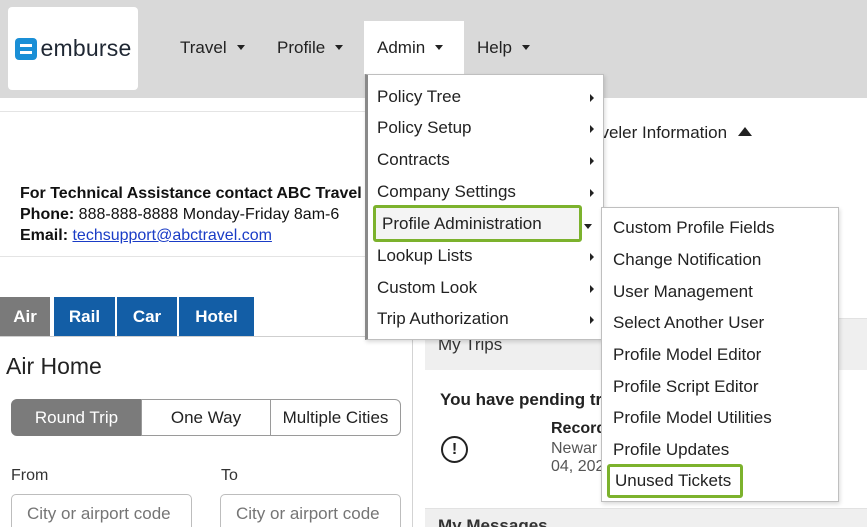  I want to click on traveler-information-toggle: aveler Information, so click(671, 133).